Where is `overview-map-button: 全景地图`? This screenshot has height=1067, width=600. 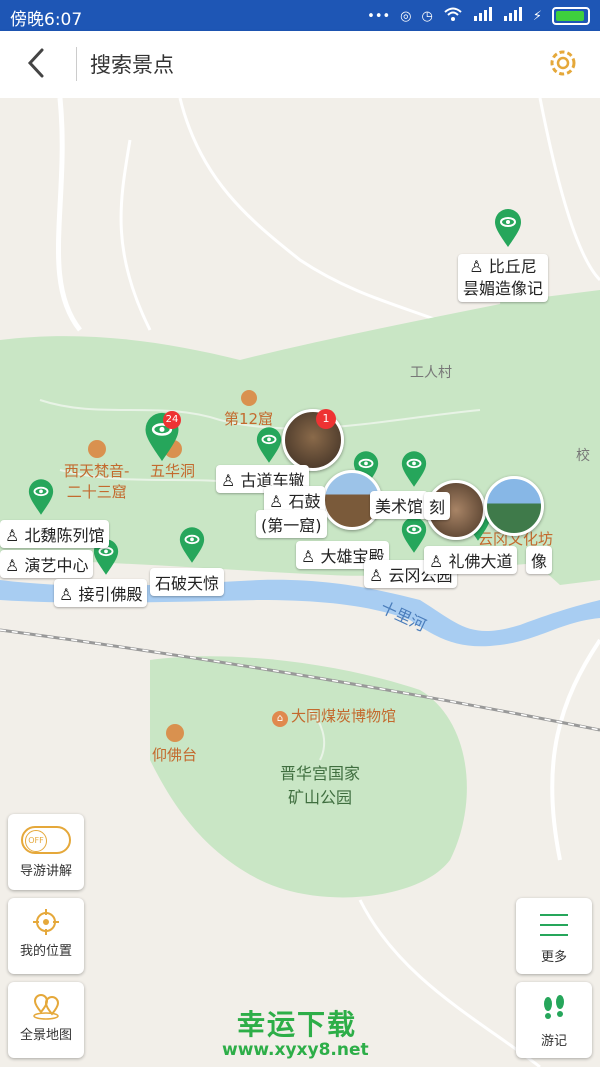
overview-map-button: 全景地图 is located at coordinates (46, 1020).